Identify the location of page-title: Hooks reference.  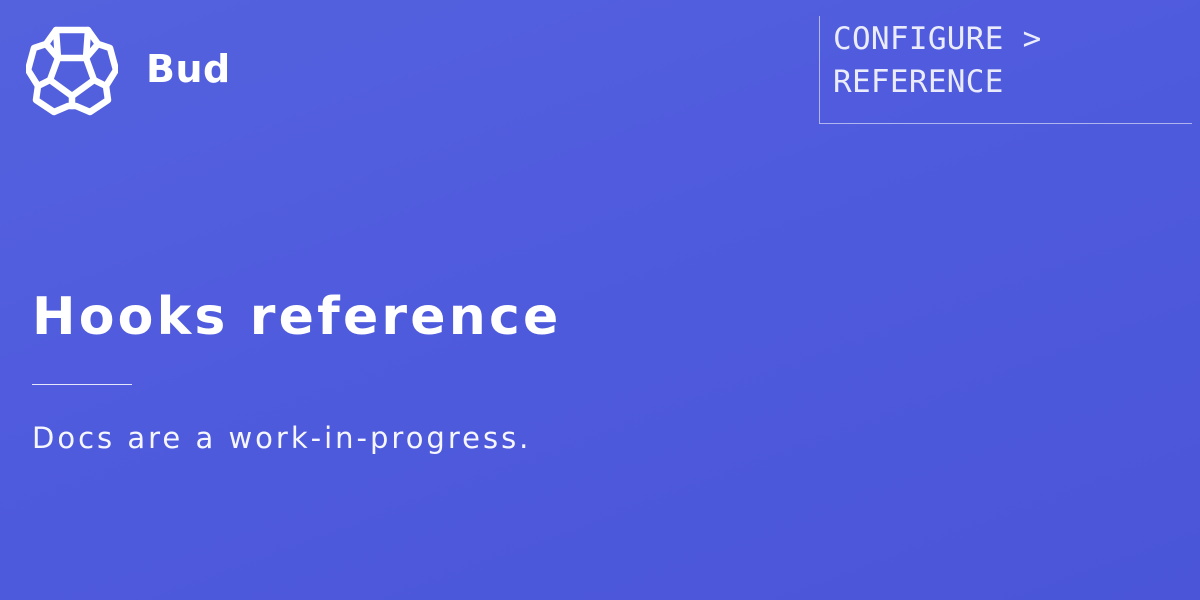
(297, 317).